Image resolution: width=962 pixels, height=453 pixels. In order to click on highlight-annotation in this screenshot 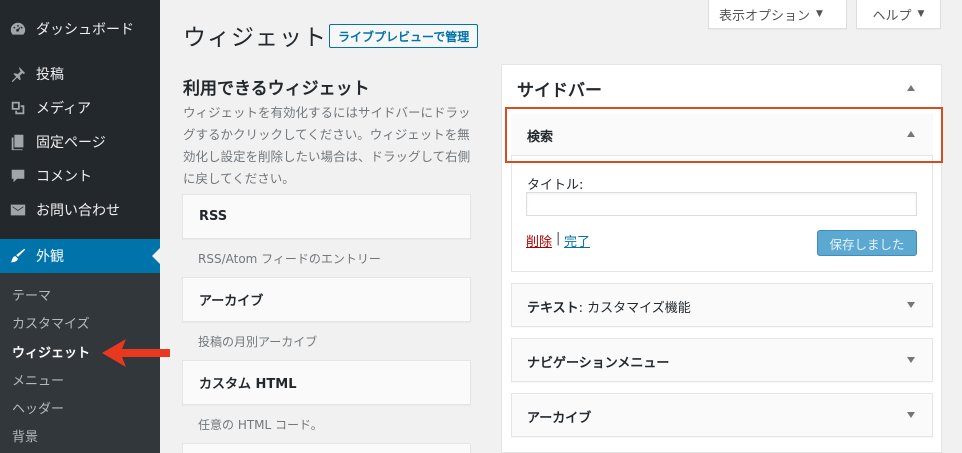, I will do `click(724, 135)`.